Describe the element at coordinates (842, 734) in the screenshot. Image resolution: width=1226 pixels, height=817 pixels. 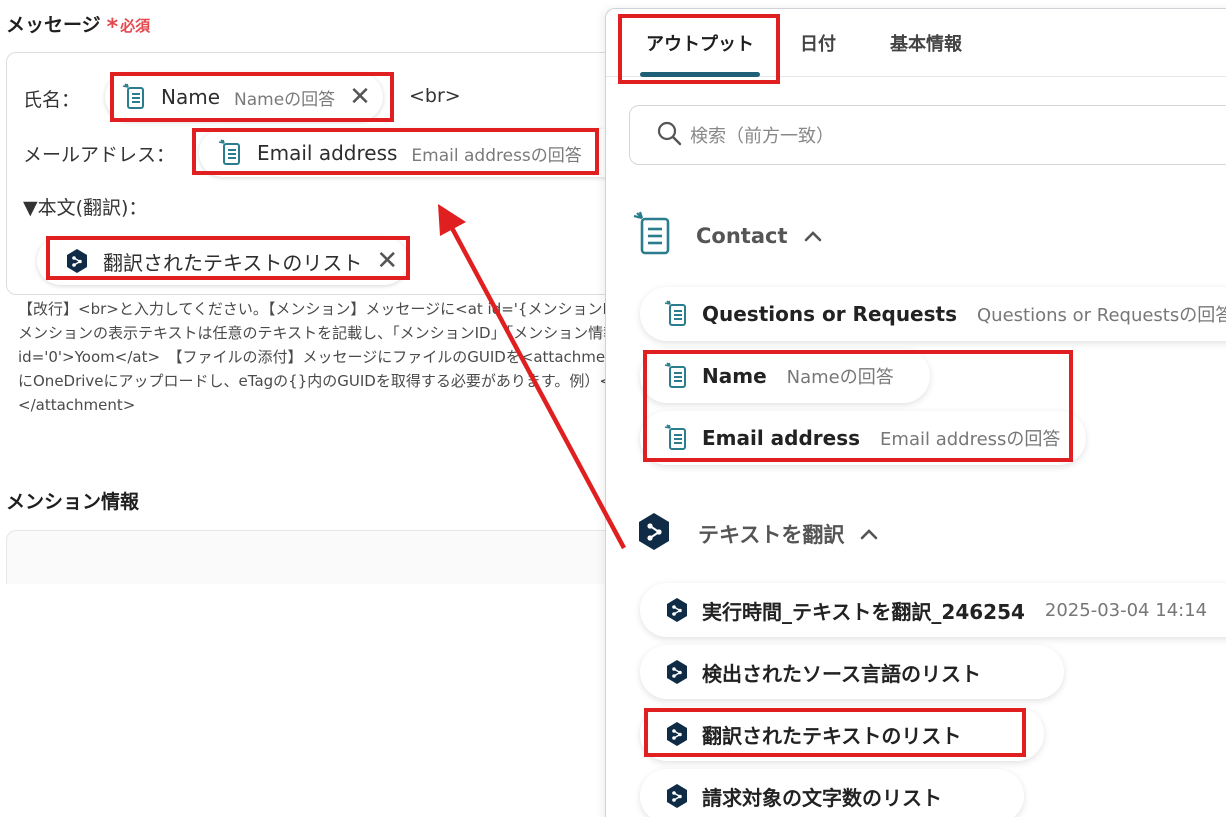
I see `output-item-translated-texts: 翻訳されたテキストのリスト` at that location.